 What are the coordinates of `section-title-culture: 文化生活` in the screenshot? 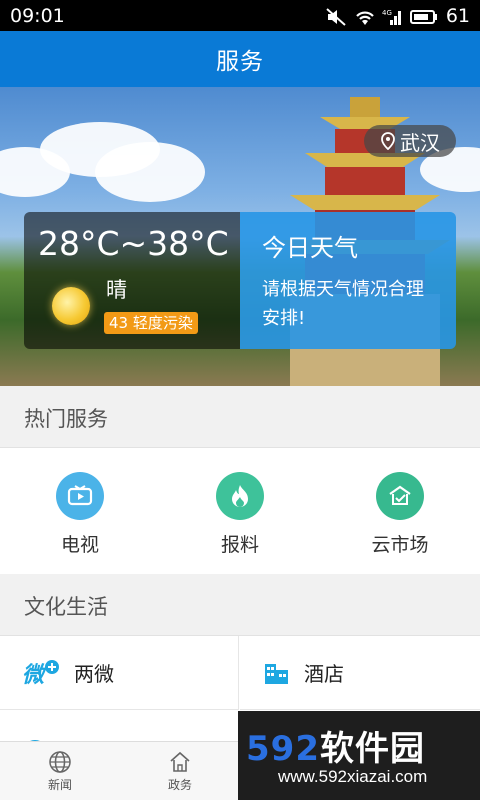 It's located at (240, 606).